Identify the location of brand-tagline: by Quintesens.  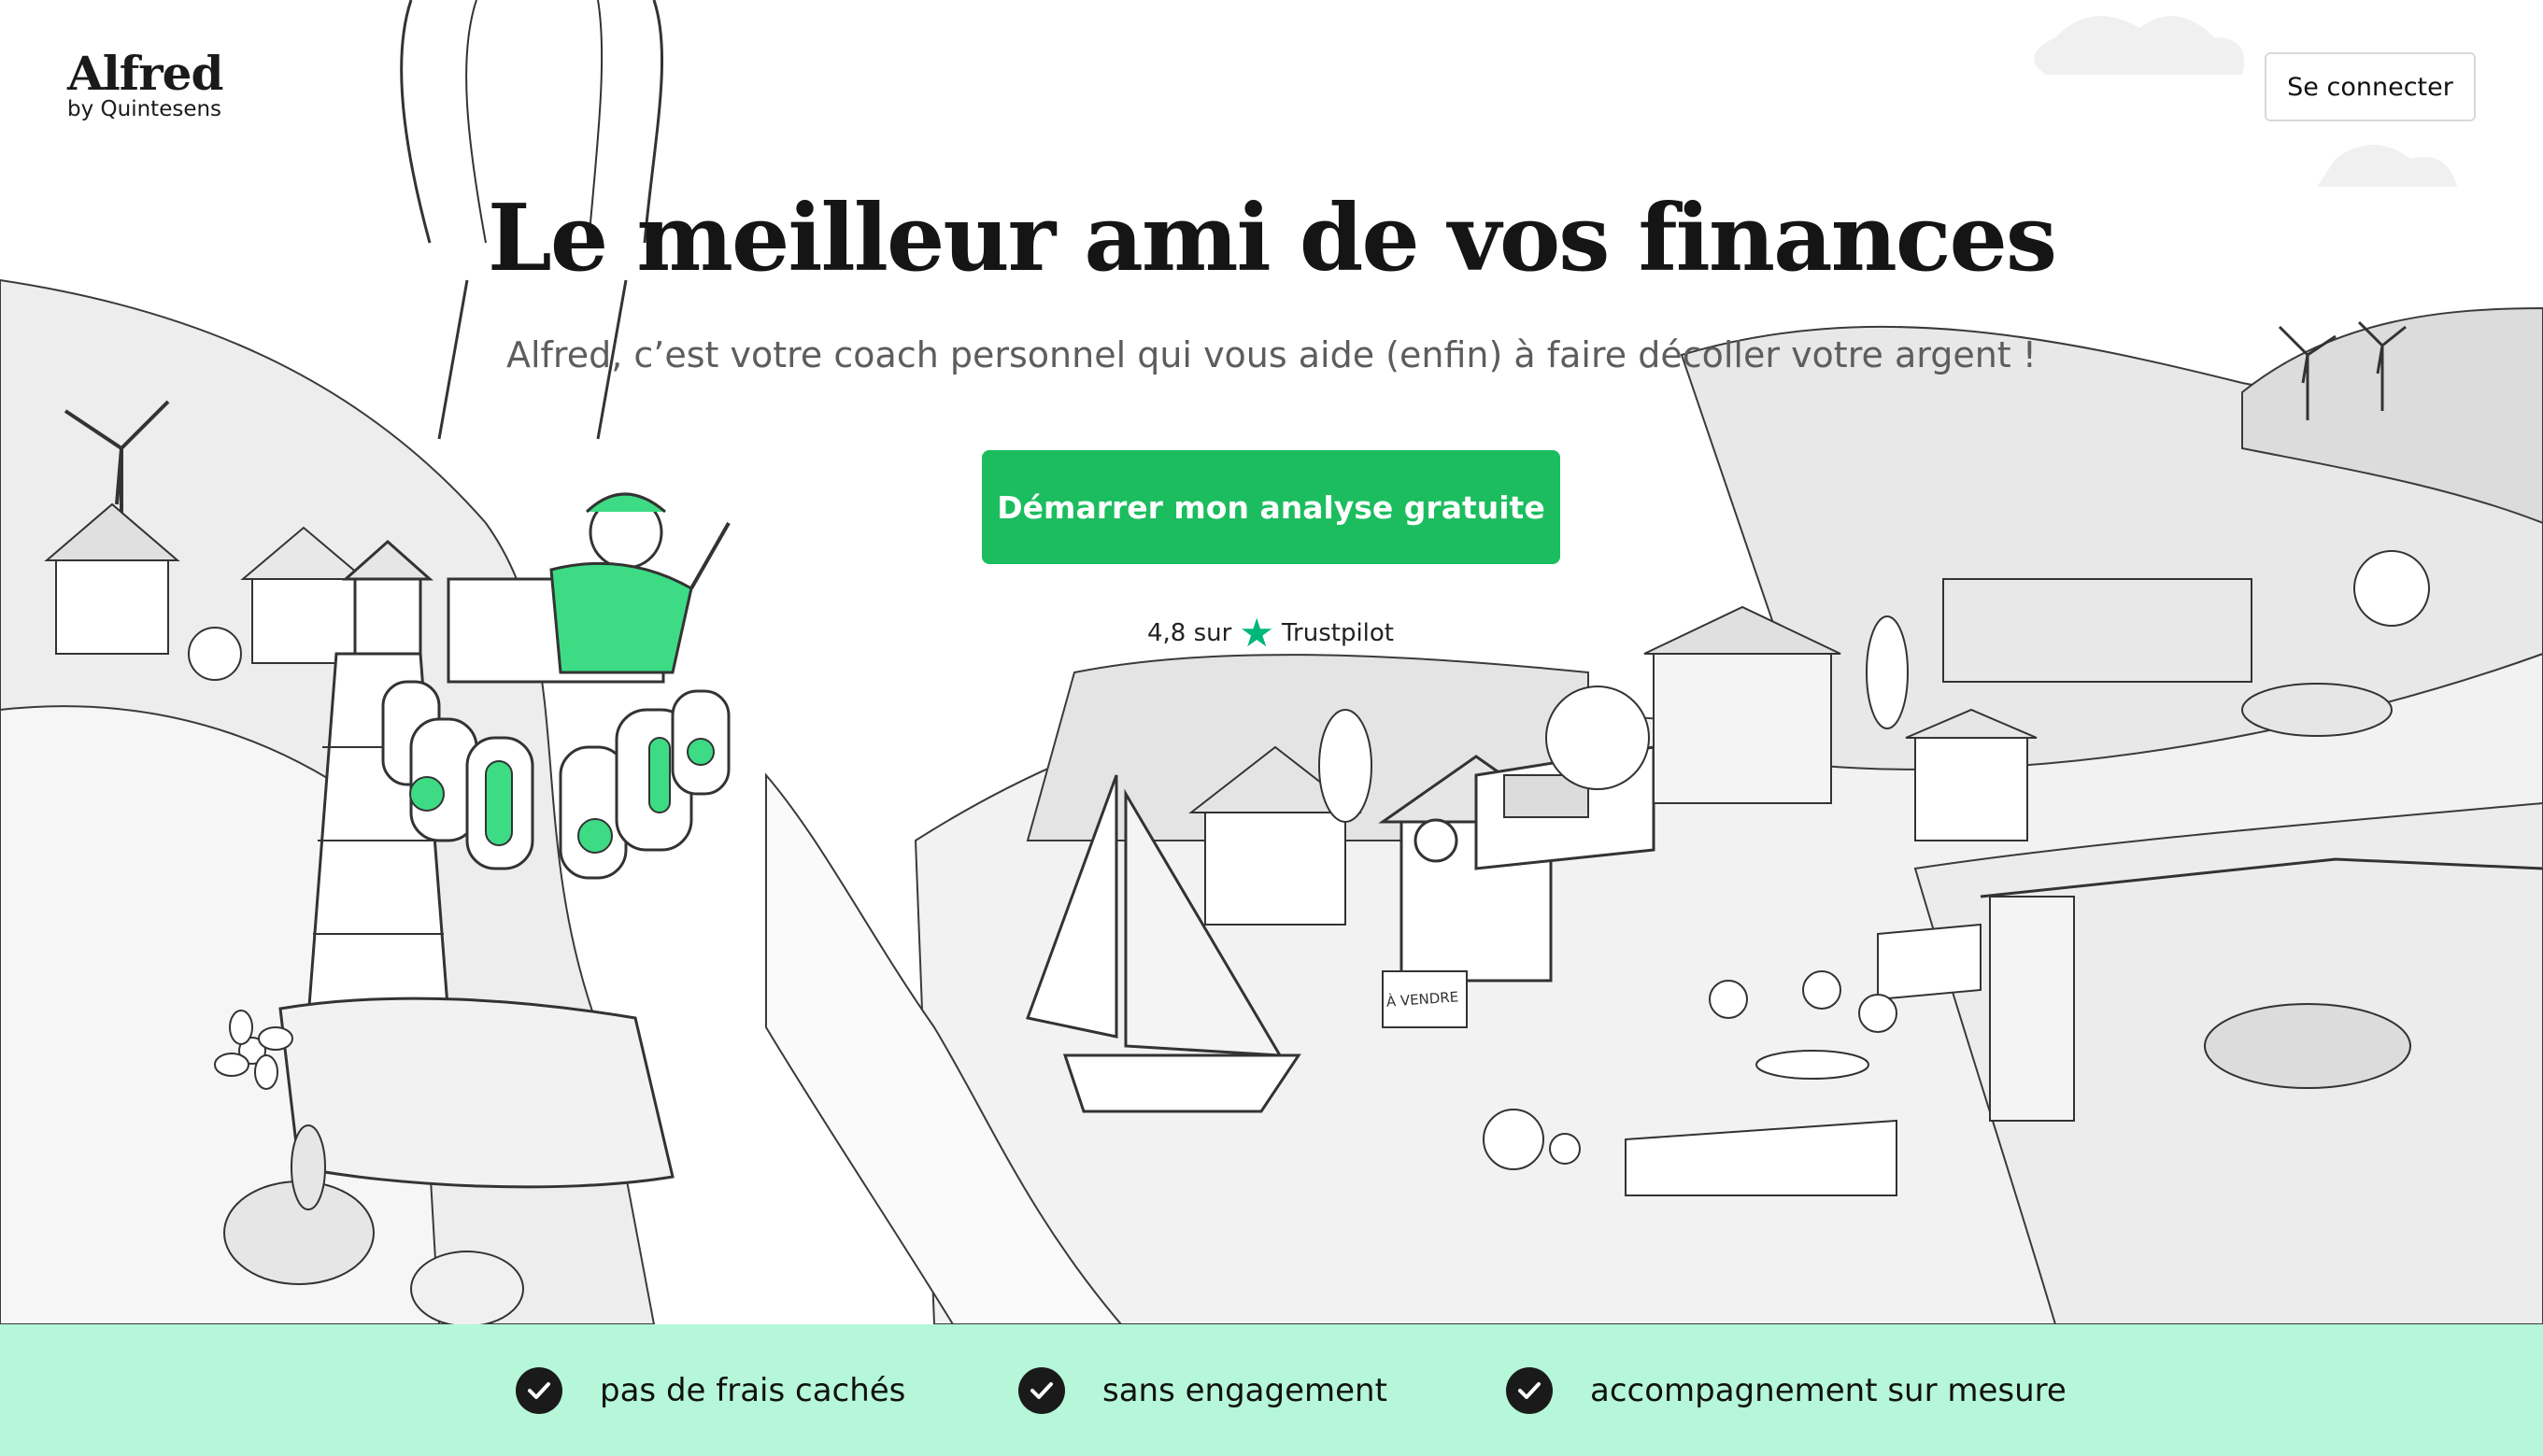
(144, 109).